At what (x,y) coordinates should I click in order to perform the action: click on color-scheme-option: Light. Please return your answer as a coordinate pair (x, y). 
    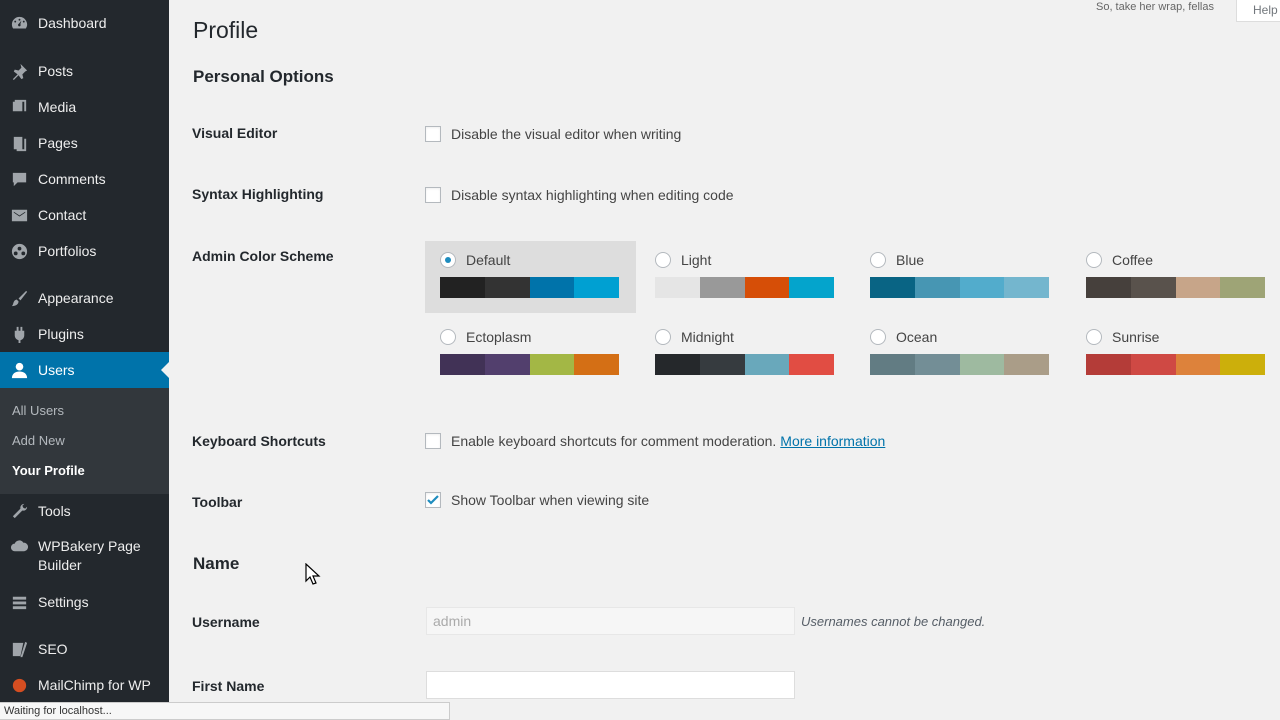
    Looking at the image, I should click on (683, 260).